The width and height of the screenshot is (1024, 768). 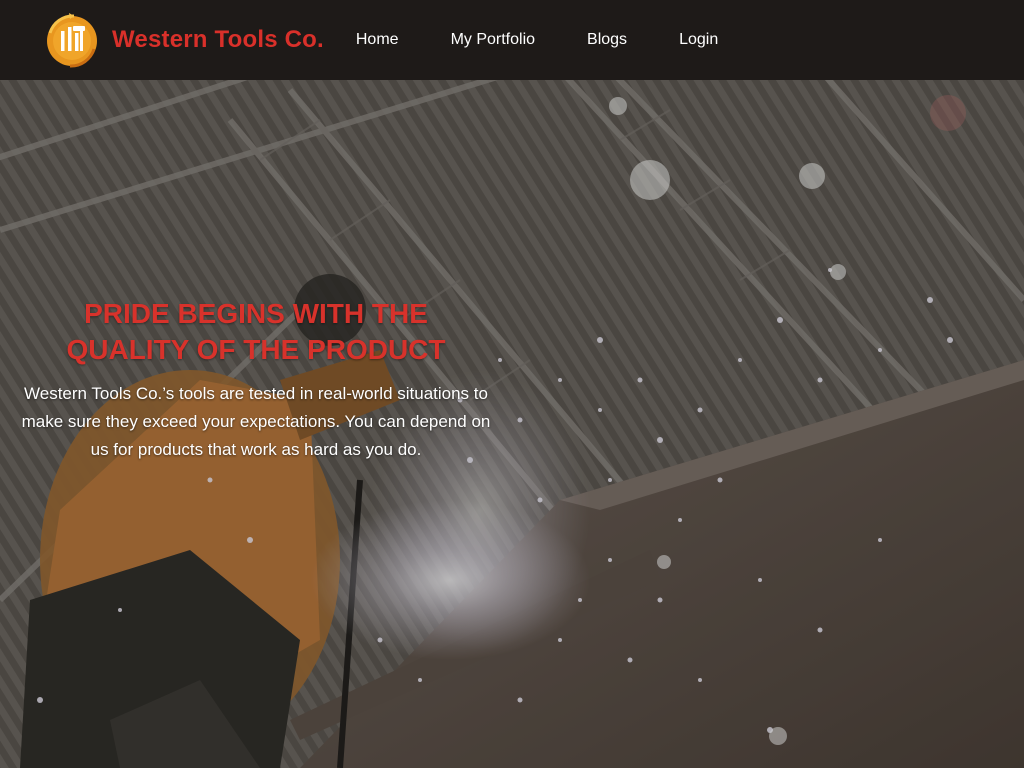 I want to click on brand-home-link: Western Tools Co., so click(x=184, y=40).